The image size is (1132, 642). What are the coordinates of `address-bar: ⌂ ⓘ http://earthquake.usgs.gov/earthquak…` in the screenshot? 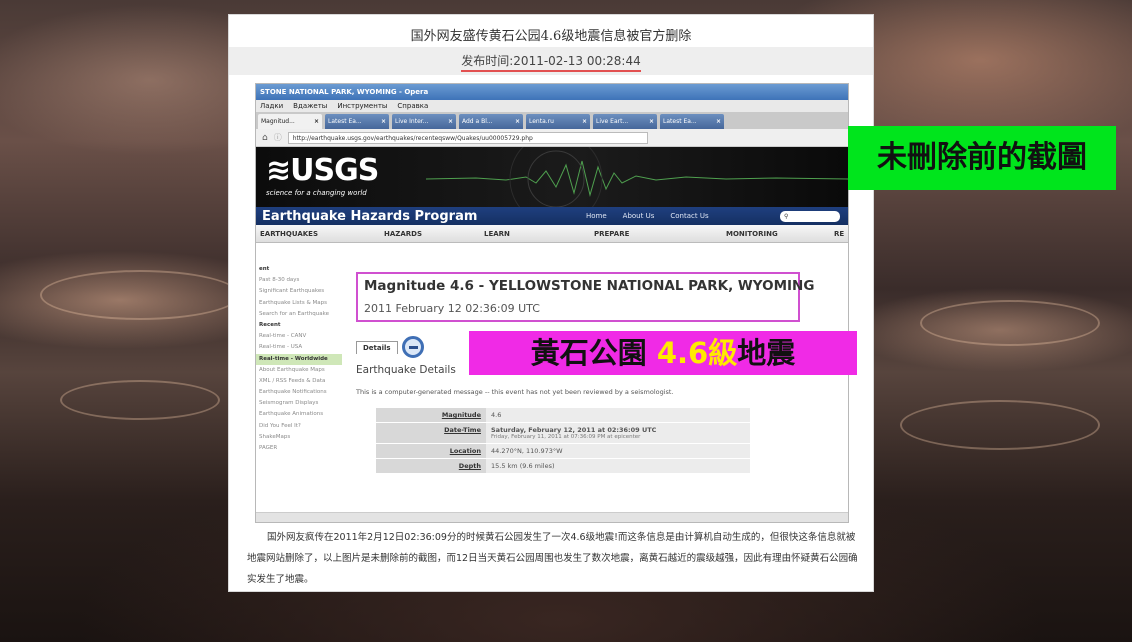 It's located at (552, 138).